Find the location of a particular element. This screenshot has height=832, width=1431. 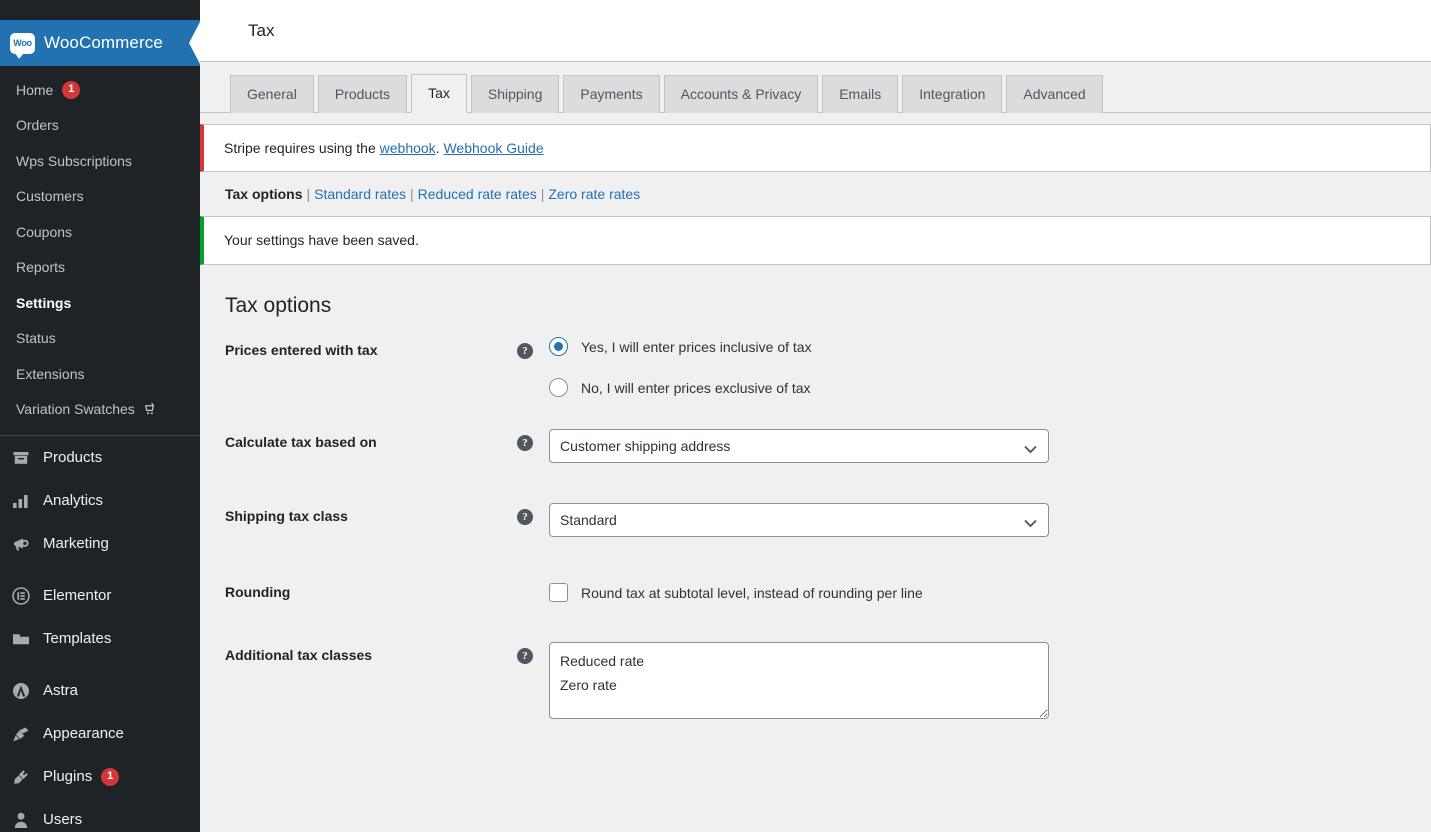

tab-integration: Integration is located at coordinates (952, 93).